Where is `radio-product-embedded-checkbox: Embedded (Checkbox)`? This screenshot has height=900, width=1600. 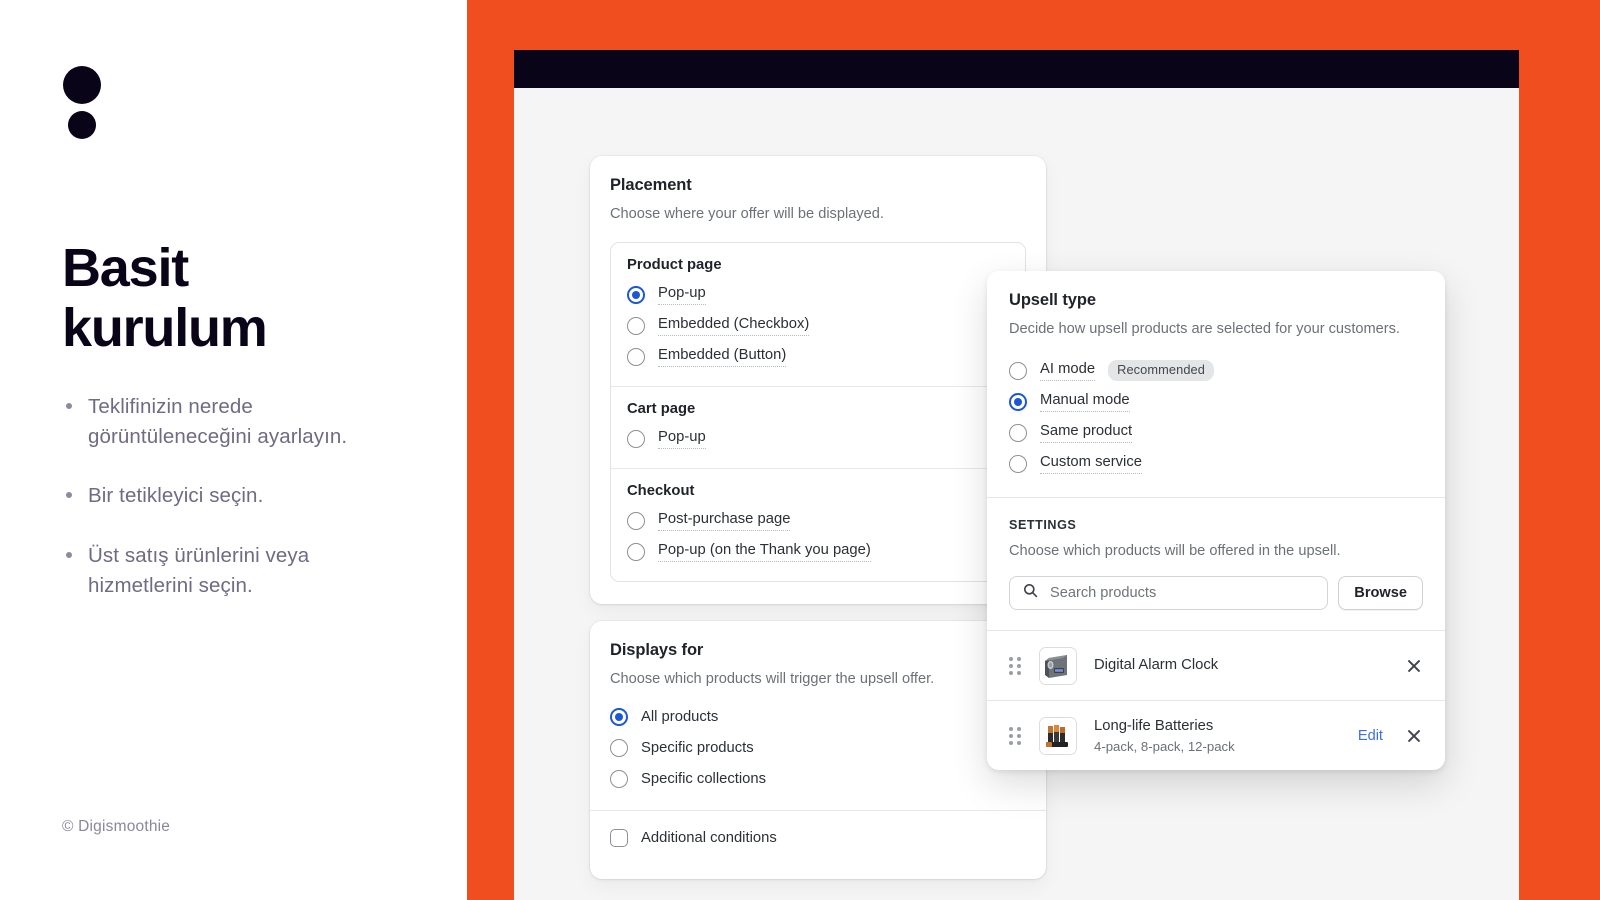
radio-product-embedded-checkbox: Embedded (Checkbox) is located at coordinates (818, 325).